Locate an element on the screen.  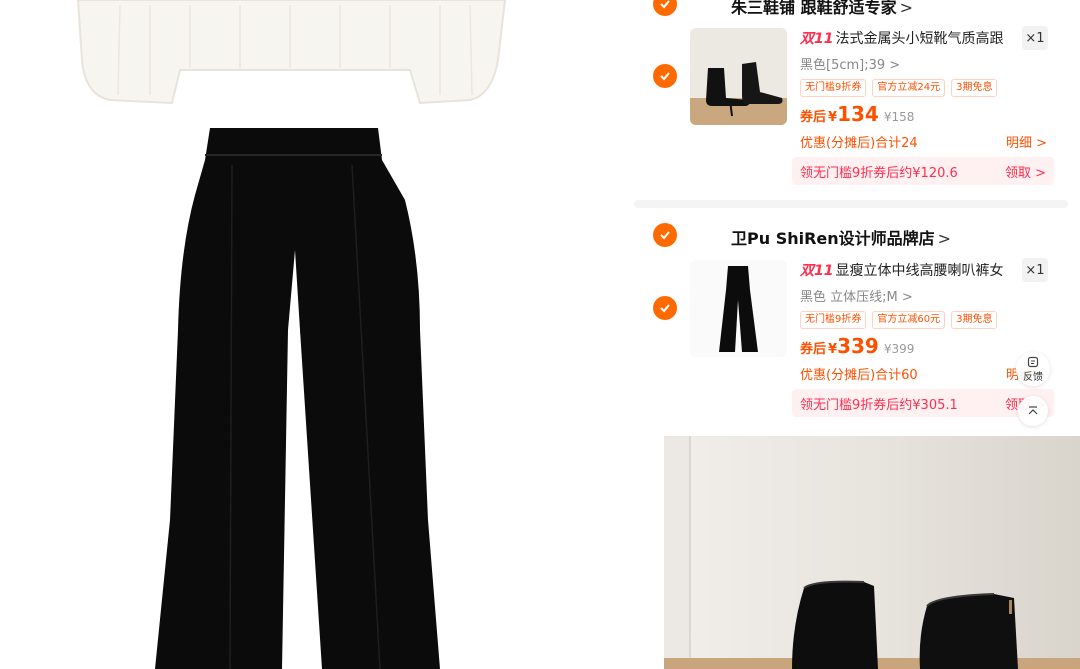
price-value: 339 is located at coordinates (858, 346).